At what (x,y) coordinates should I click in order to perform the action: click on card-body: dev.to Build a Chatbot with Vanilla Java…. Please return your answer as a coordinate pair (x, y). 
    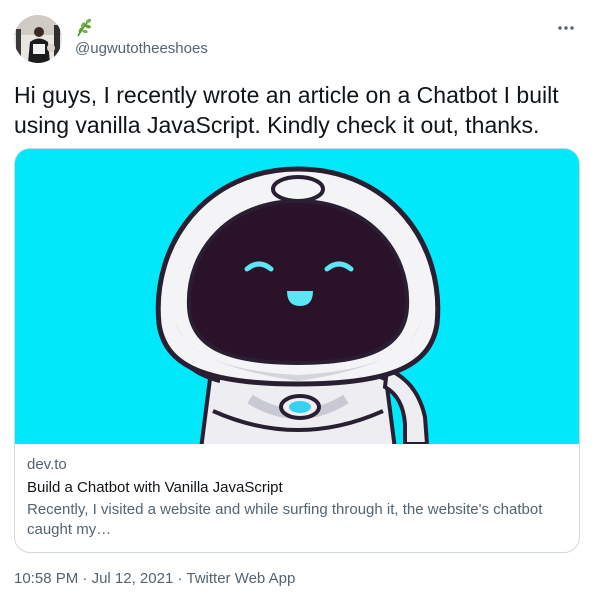
    Looking at the image, I should click on (297, 497).